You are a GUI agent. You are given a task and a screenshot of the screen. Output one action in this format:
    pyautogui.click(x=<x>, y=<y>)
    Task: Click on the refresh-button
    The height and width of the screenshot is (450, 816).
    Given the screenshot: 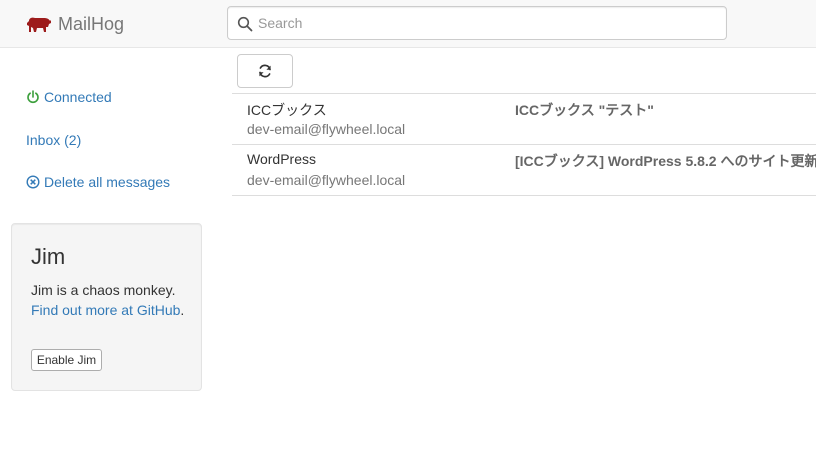 What is the action you would take?
    pyautogui.click(x=265, y=71)
    